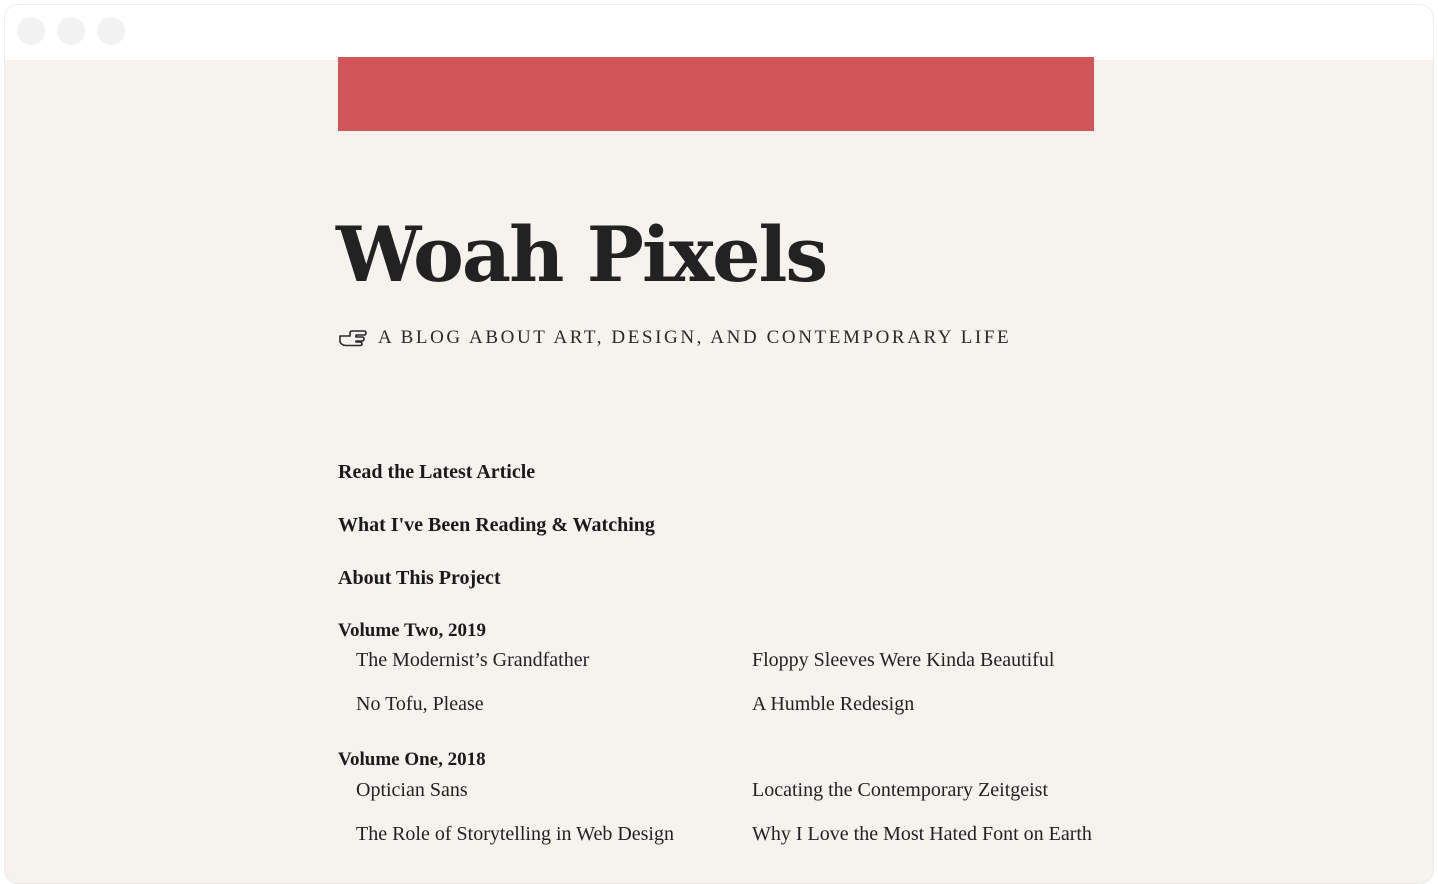 This screenshot has width=1438, height=884. Describe the element at coordinates (922, 834) in the screenshot. I see `article-link: Why I Love the Most Hated Font on Earth` at that location.